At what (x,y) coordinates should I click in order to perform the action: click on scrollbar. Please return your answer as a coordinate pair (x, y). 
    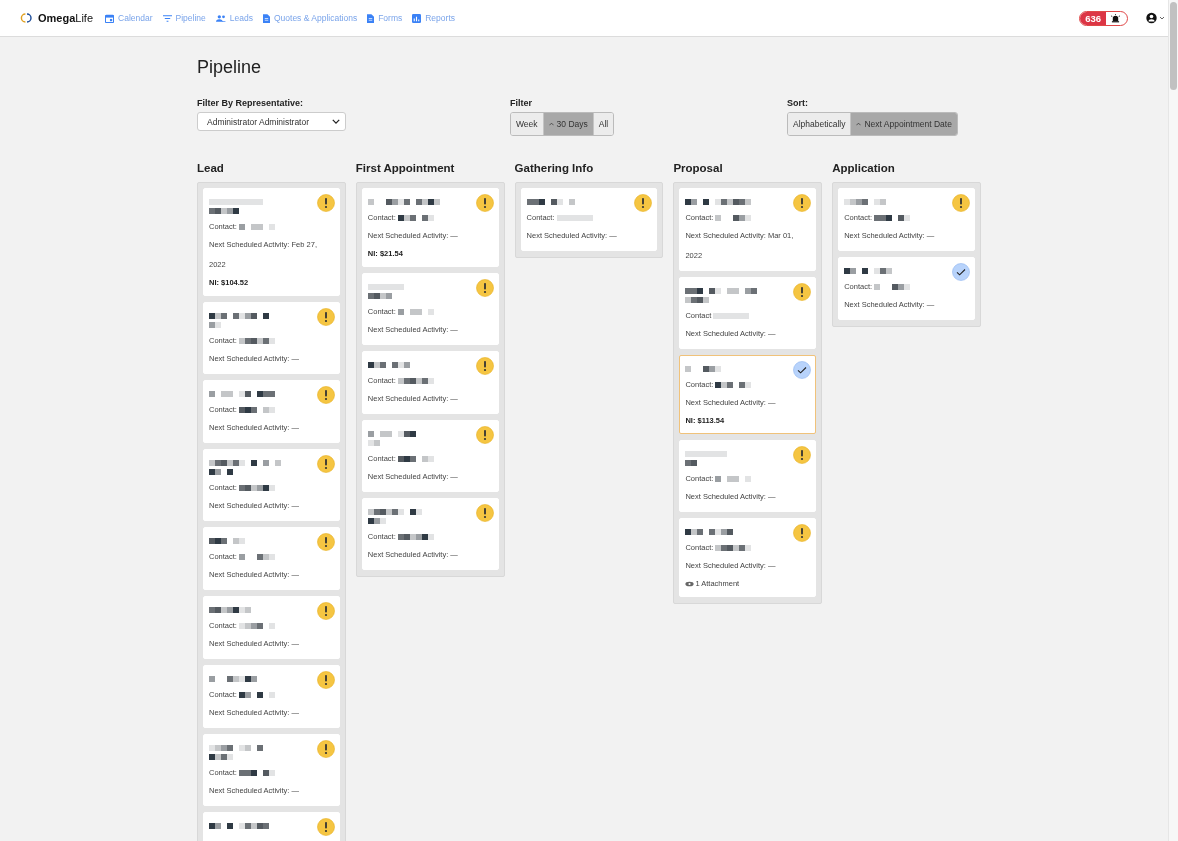
    Looking at the image, I should click on (1173, 420).